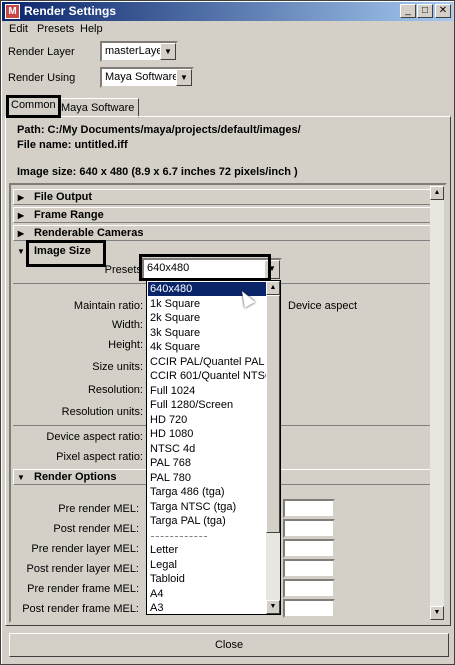 The image size is (455, 665). Describe the element at coordinates (207, 565) in the screenshot. I see `preset-option: Legal` at that location.